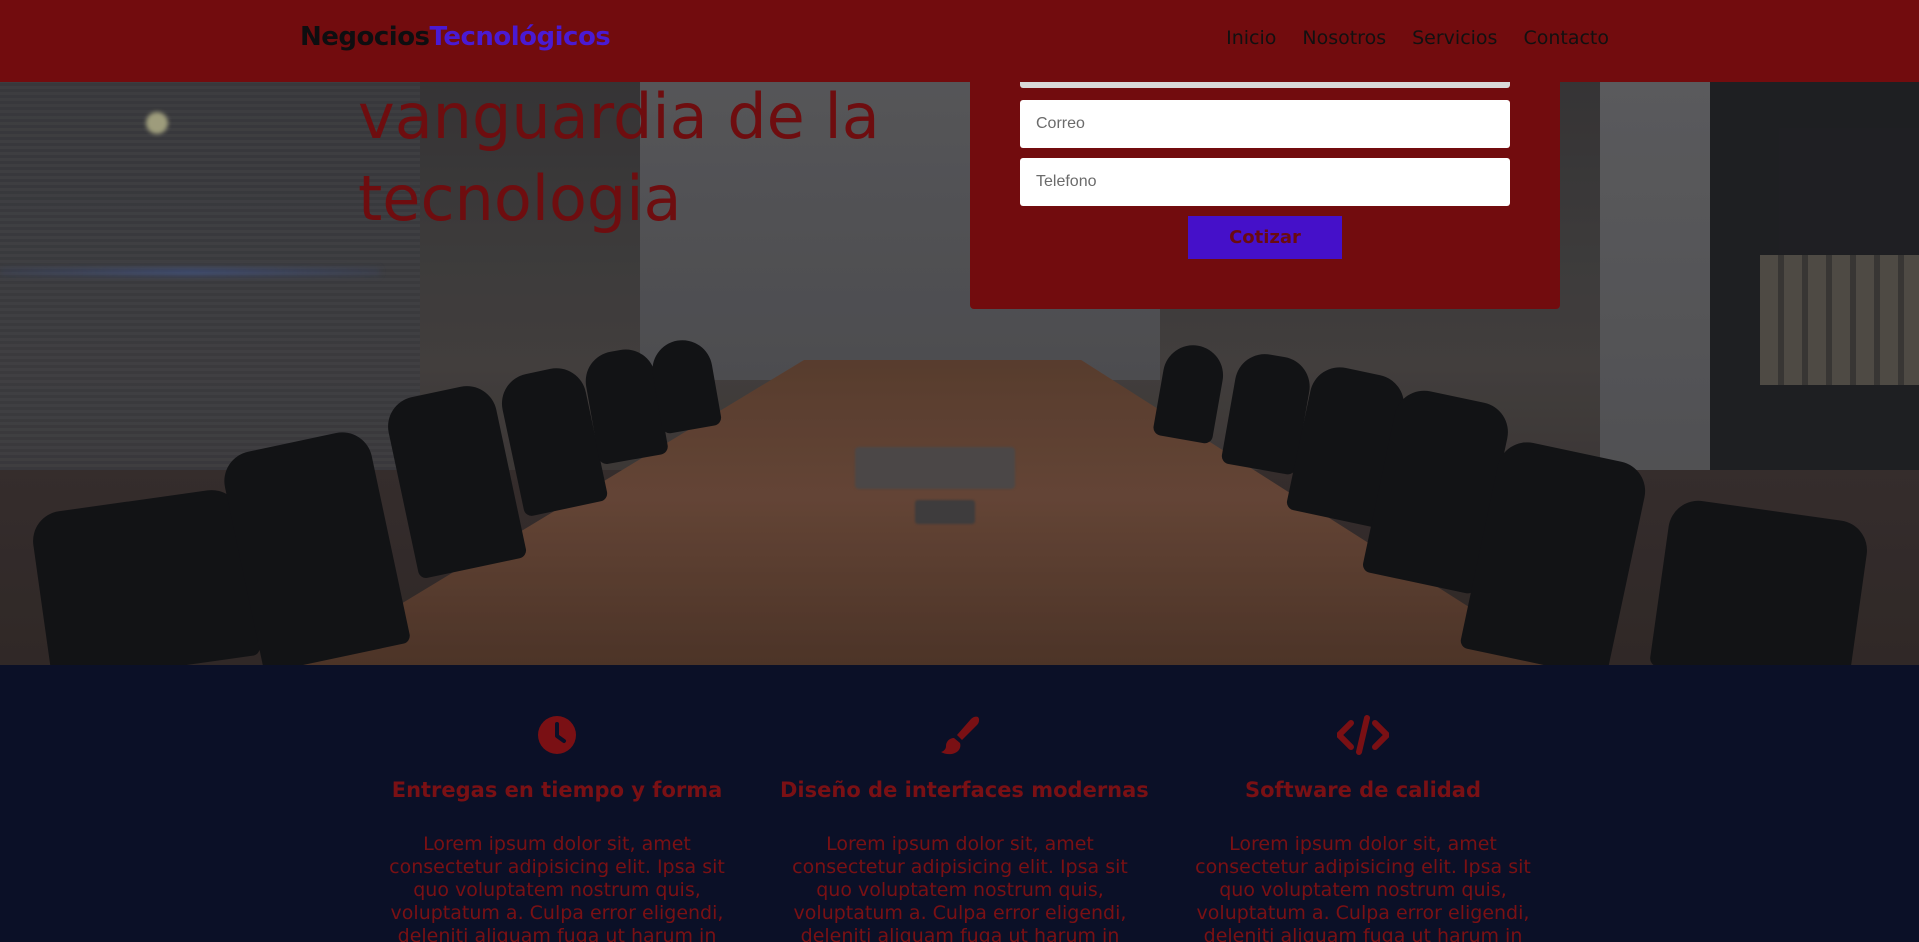 Image resolution: width=1919 pixels, height=942 pixels. I want to click on paintbrush-icon, so click(960, 735).